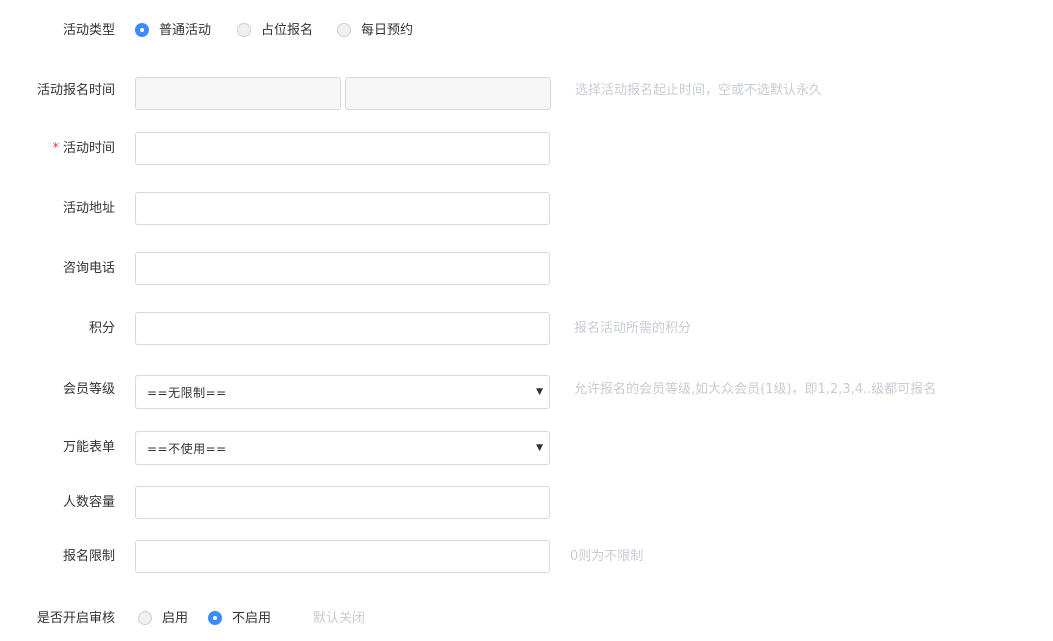 The height and width of the screenshot is (641, 1053). I want to click on capacity-row: 人数容量, so click(526, 503).